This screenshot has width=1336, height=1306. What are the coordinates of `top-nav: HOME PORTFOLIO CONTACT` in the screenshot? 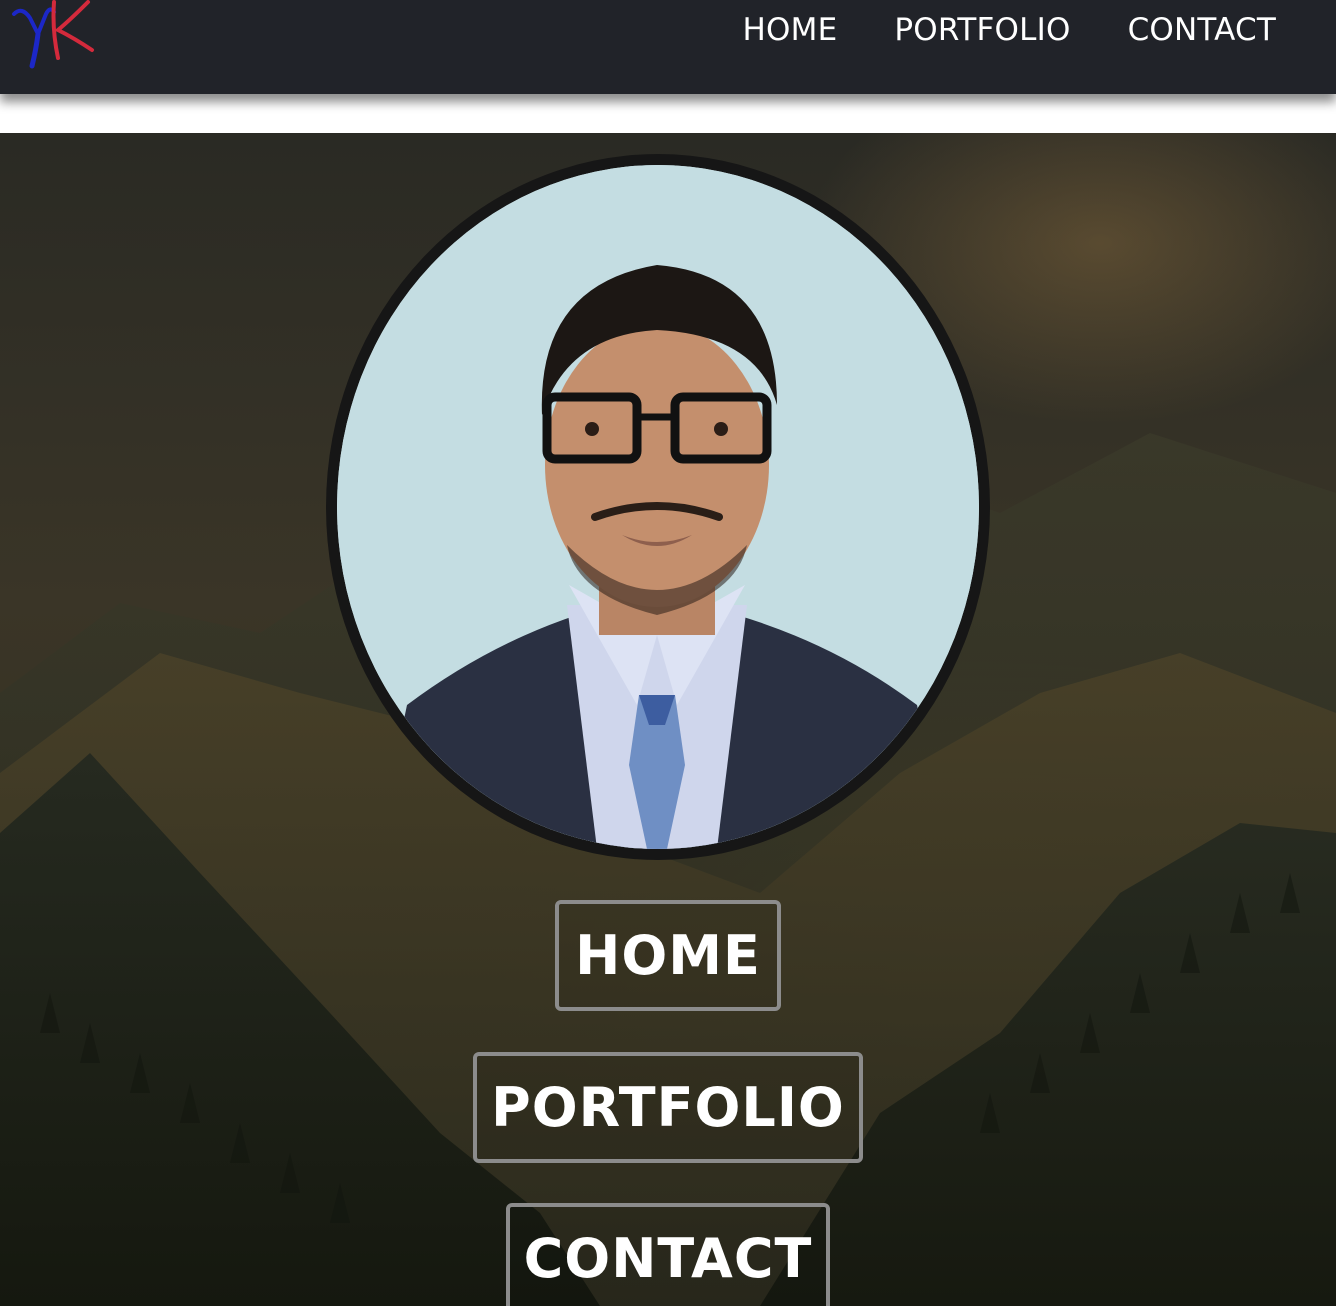 It's located at (1039, 30).